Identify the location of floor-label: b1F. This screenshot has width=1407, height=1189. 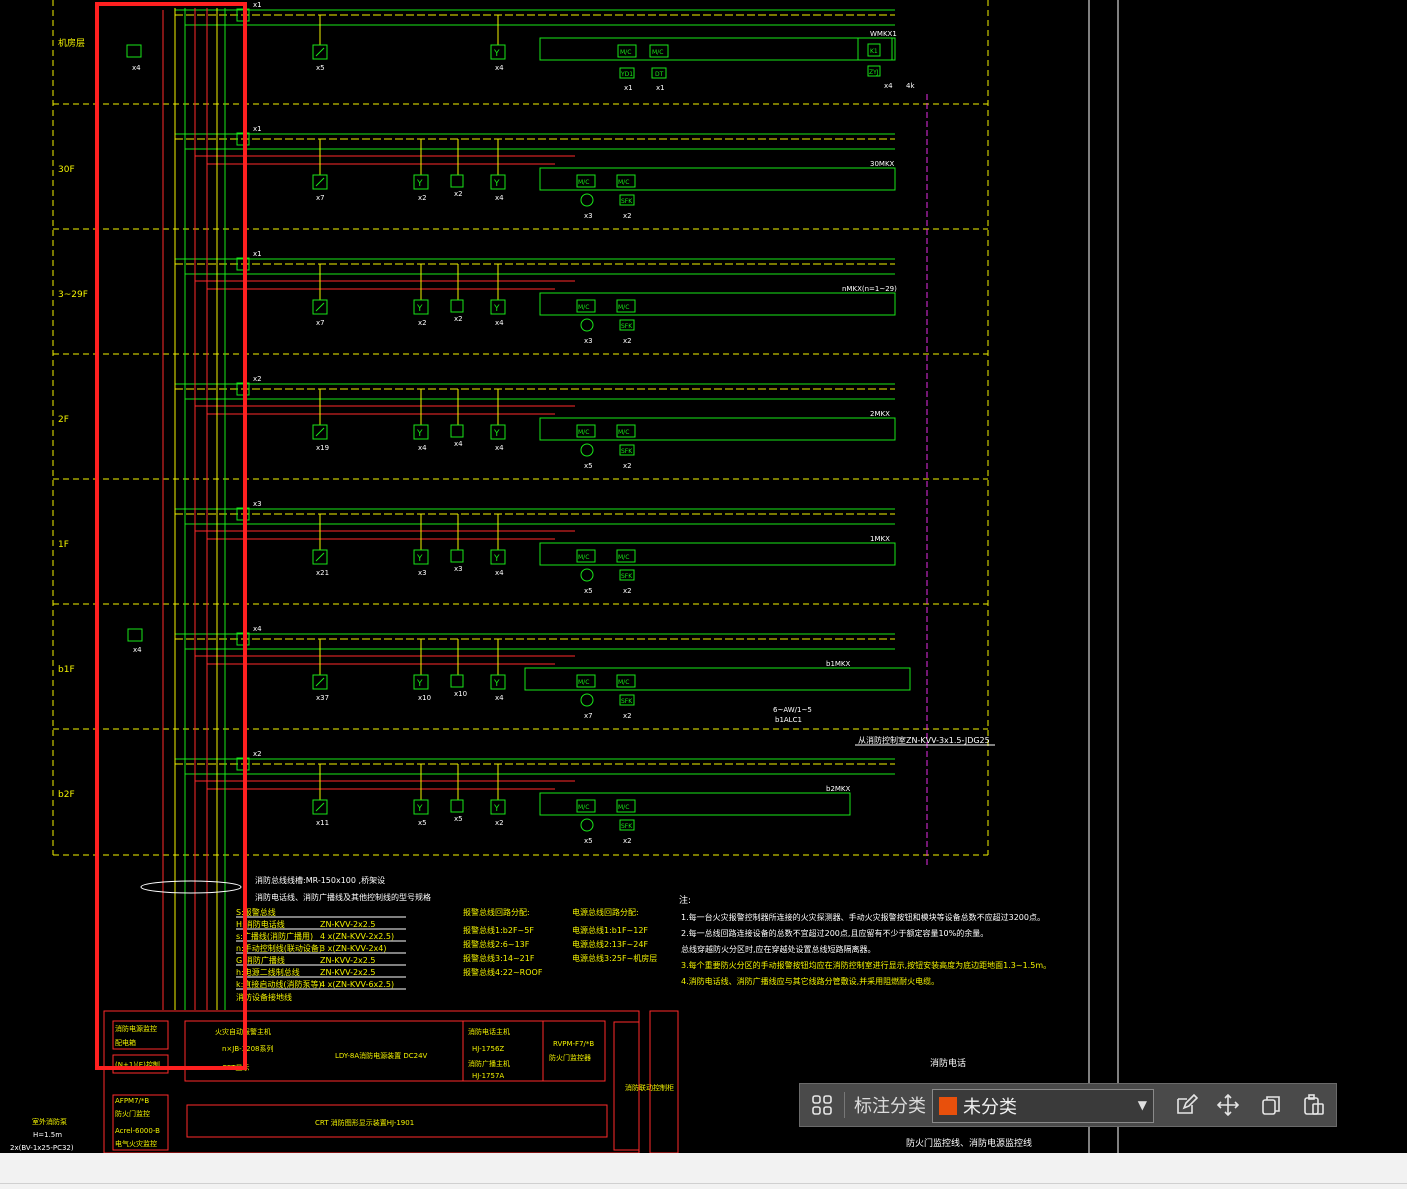
(66, 670).